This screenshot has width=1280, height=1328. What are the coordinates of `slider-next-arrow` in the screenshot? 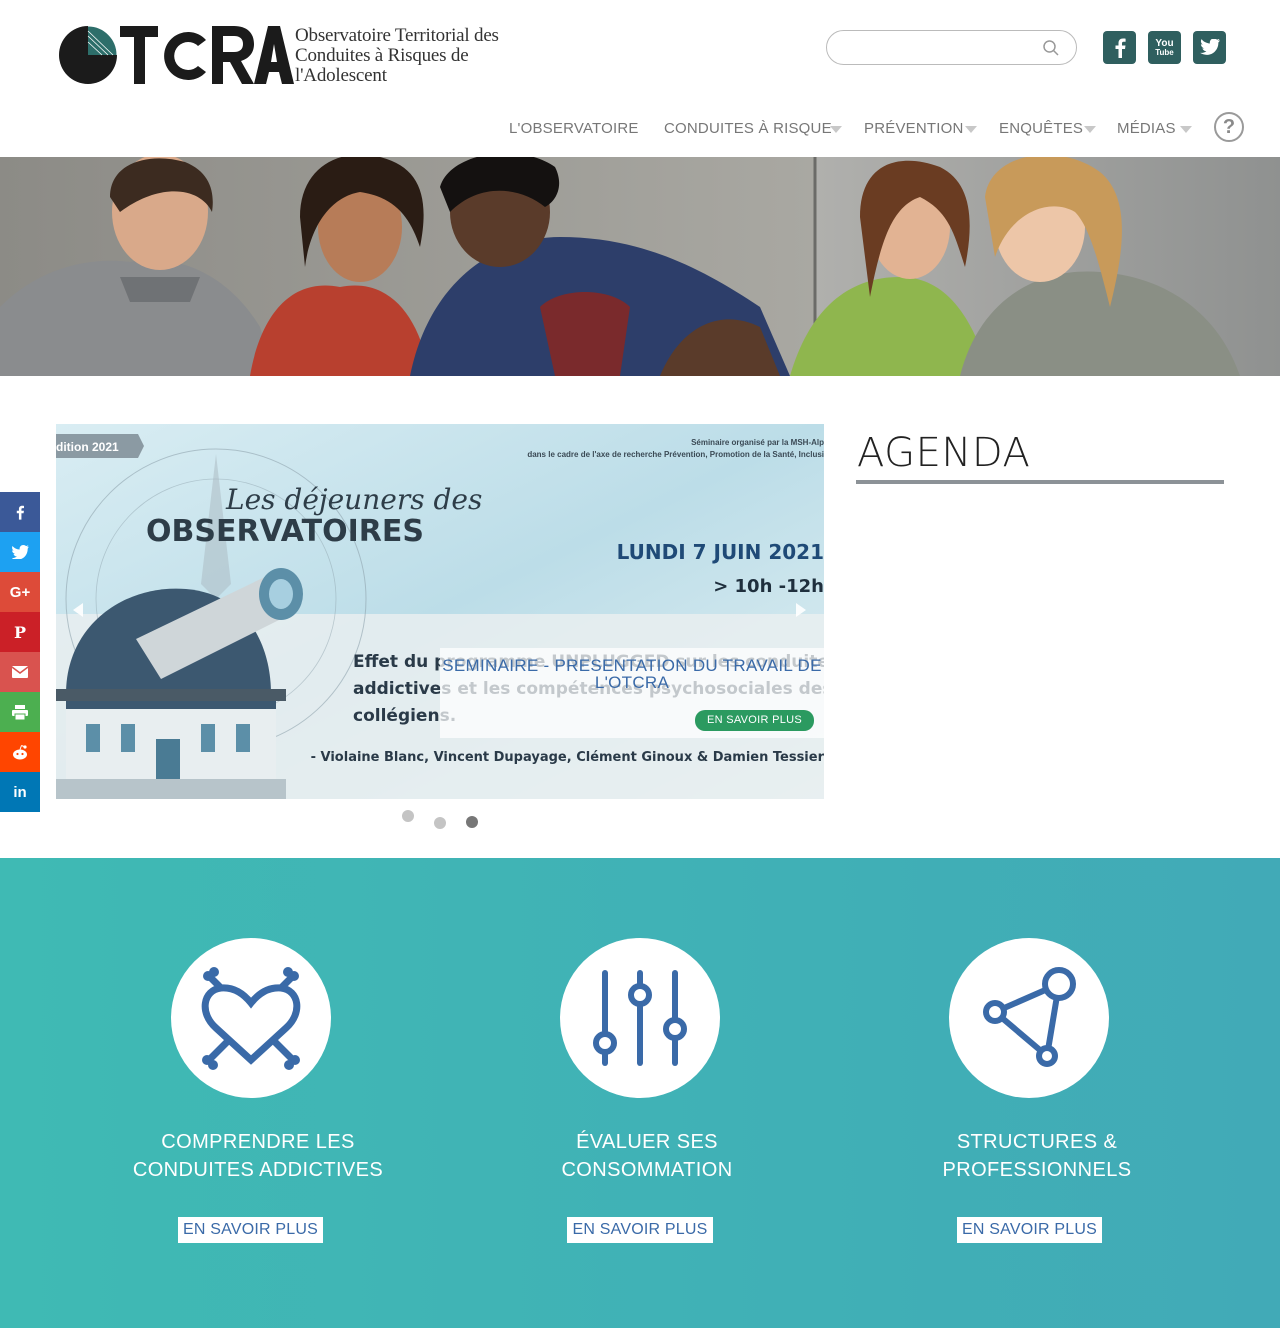 It's located at (801, 610).